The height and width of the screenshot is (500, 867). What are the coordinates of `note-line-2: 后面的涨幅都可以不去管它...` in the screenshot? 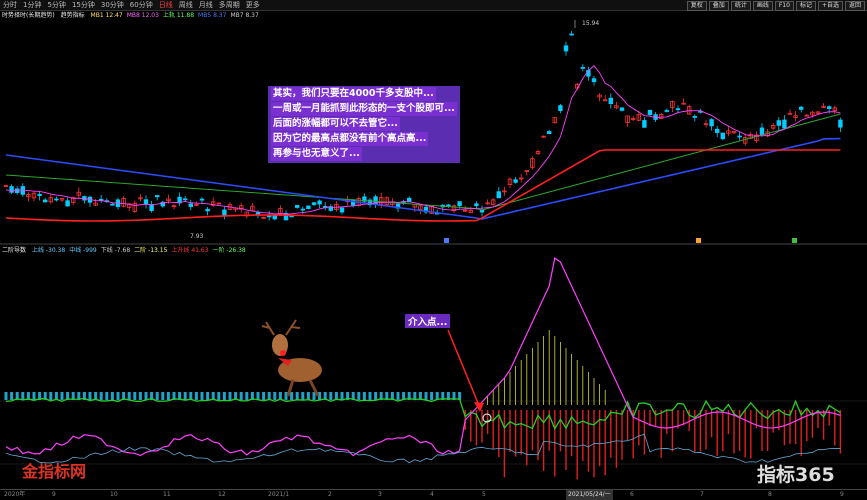 It's located at (335, 124).